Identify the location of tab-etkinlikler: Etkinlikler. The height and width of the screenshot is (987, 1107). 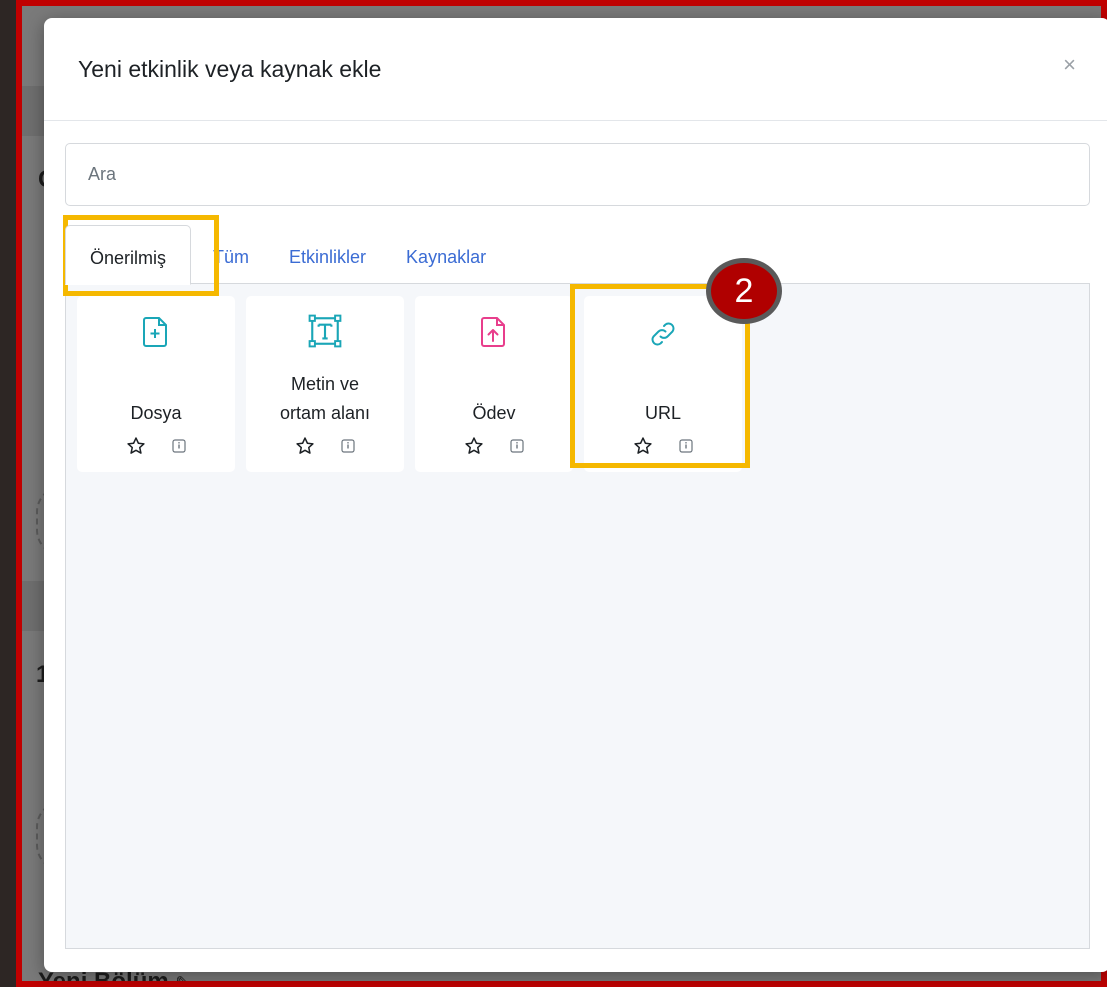
(327, 255).